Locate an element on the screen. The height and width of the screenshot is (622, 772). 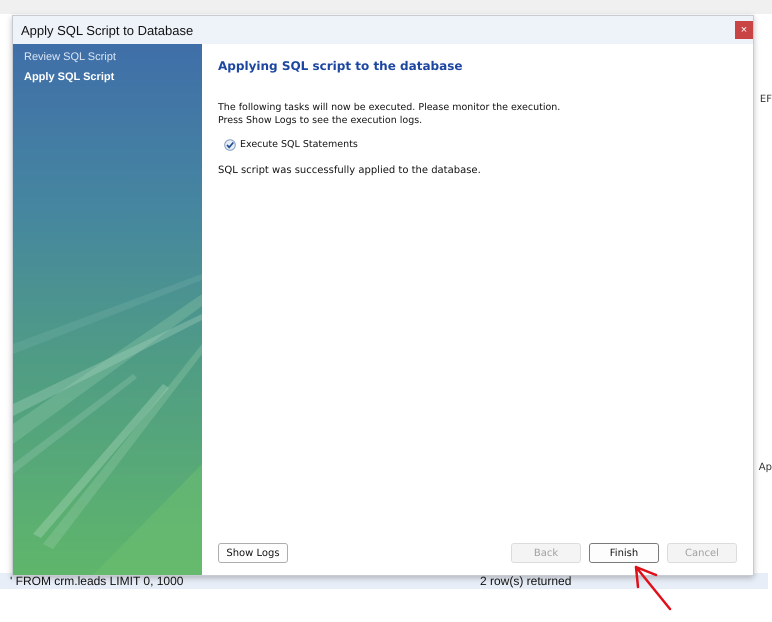
page-heading: Applying SQL script to the database is located at coordinates (341, 66).